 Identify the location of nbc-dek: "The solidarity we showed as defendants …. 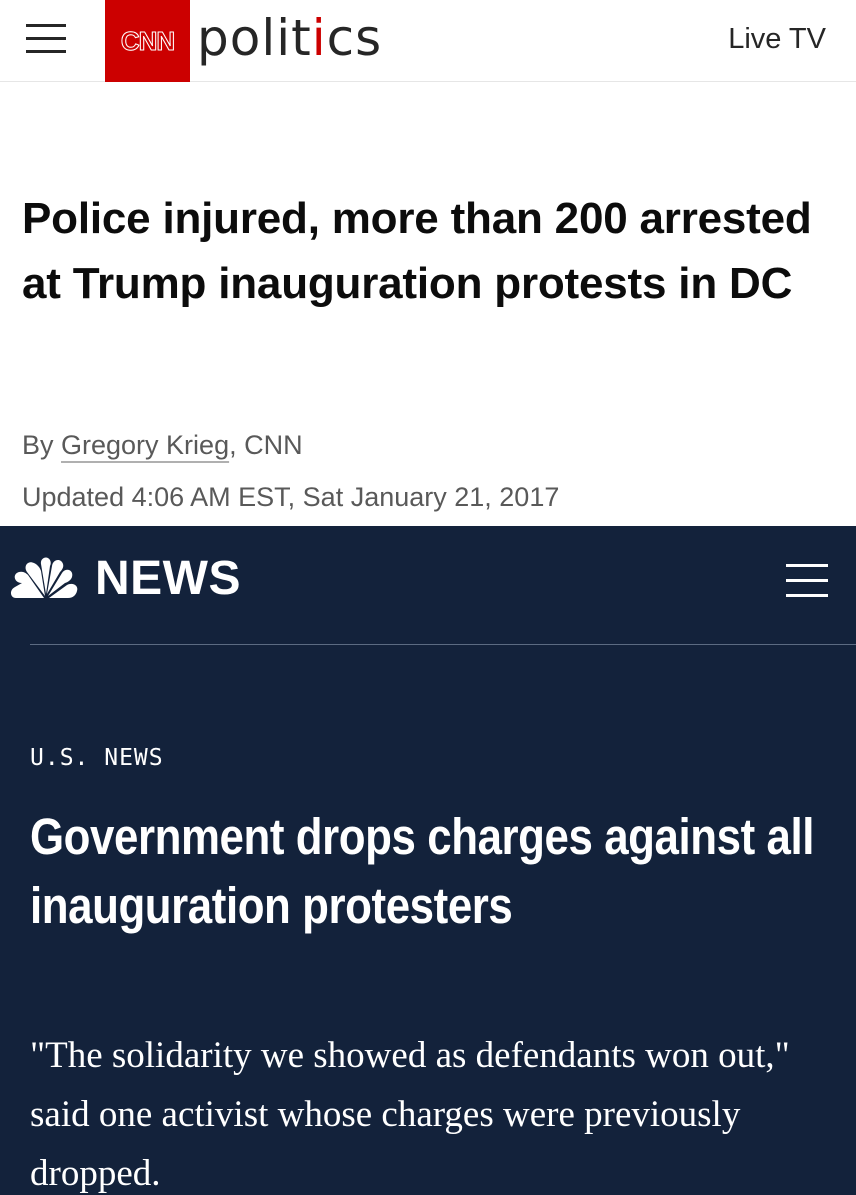
(410, 1114).